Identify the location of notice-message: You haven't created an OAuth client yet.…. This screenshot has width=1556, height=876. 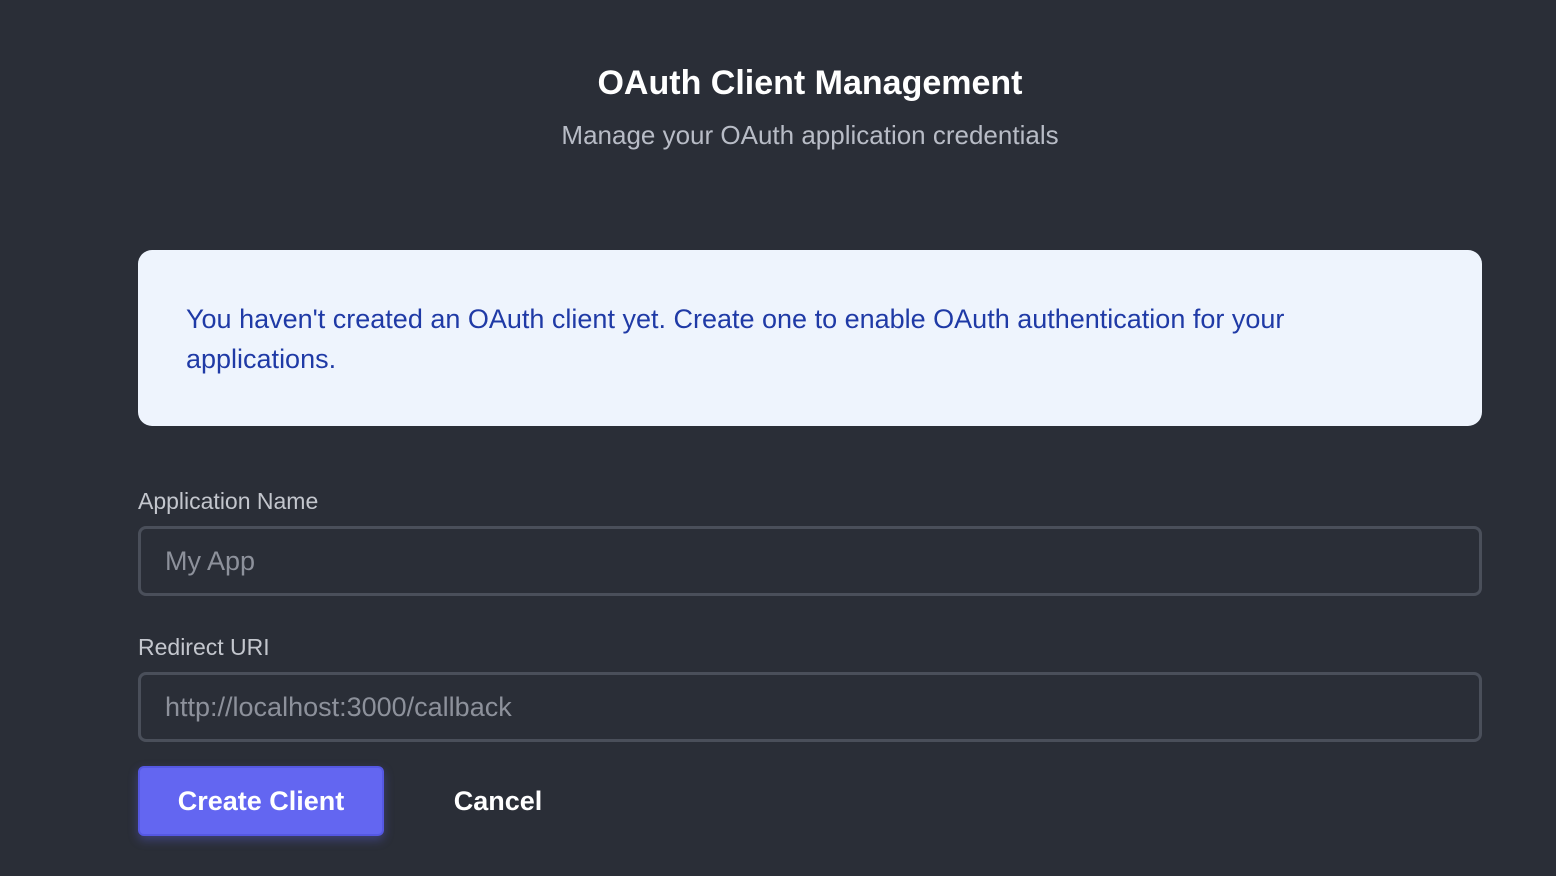
(735, 339).